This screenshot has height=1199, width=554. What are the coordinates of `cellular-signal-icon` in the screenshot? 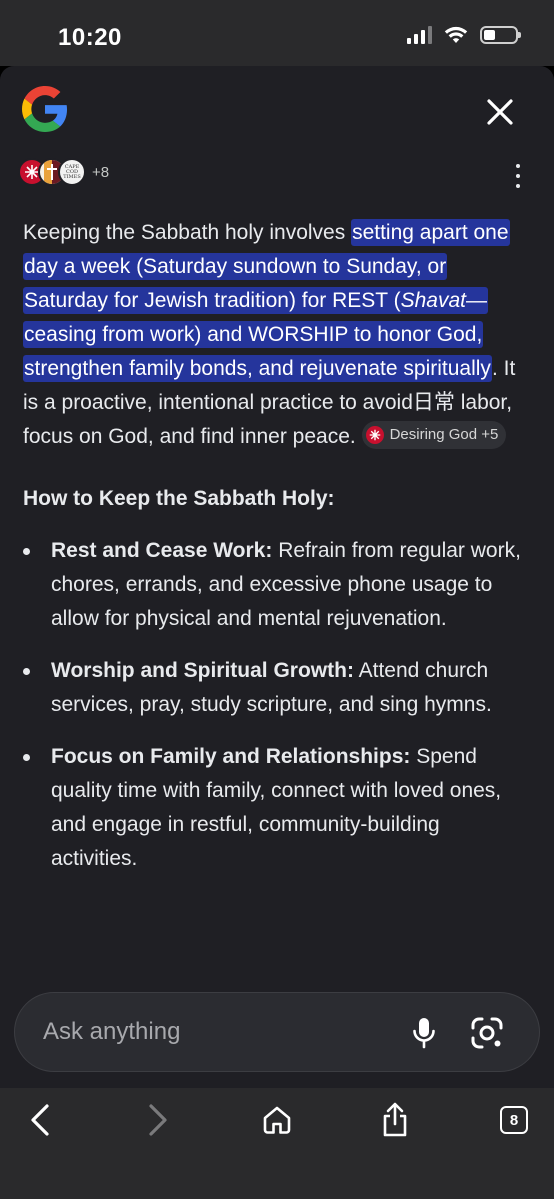 It's located at (419, 35).